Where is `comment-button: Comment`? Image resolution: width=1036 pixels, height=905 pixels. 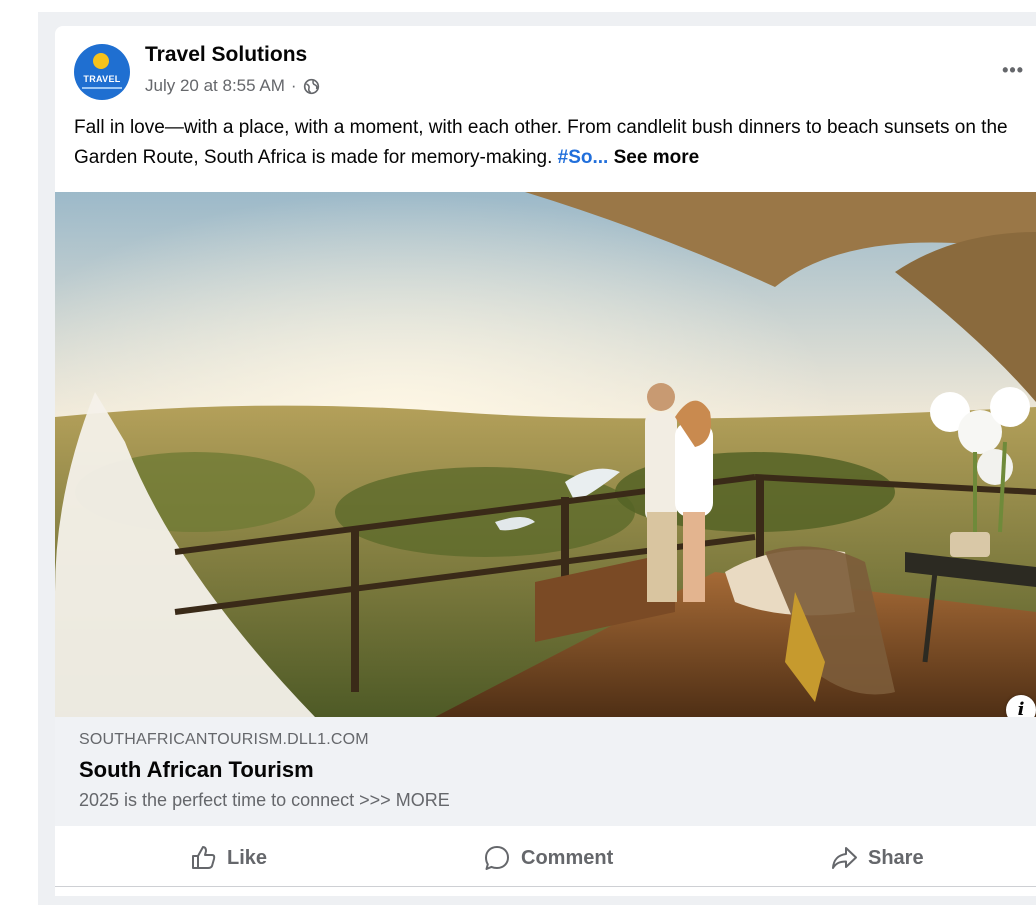
comment-button: Comment is located at coordinates (548, 858).